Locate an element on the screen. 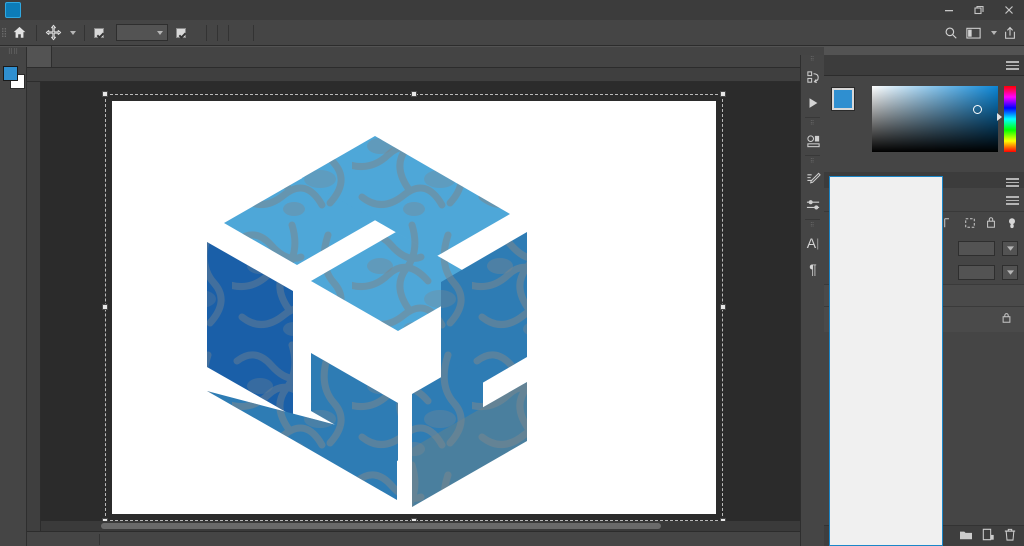 The height and width of the screenshot is (546, 1024). panel-icon-rail: ⠿ ⠿ ⠿ ⠿ A | ¶ is located at coordinates (812, 300).